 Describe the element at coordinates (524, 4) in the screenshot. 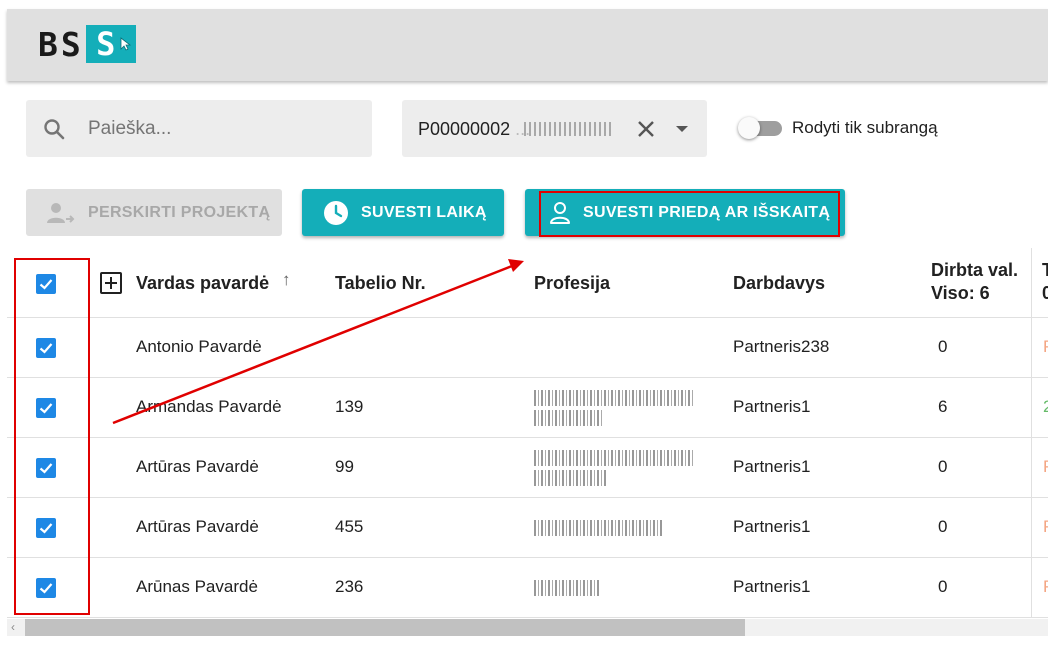

I see `top-gap` at that location.